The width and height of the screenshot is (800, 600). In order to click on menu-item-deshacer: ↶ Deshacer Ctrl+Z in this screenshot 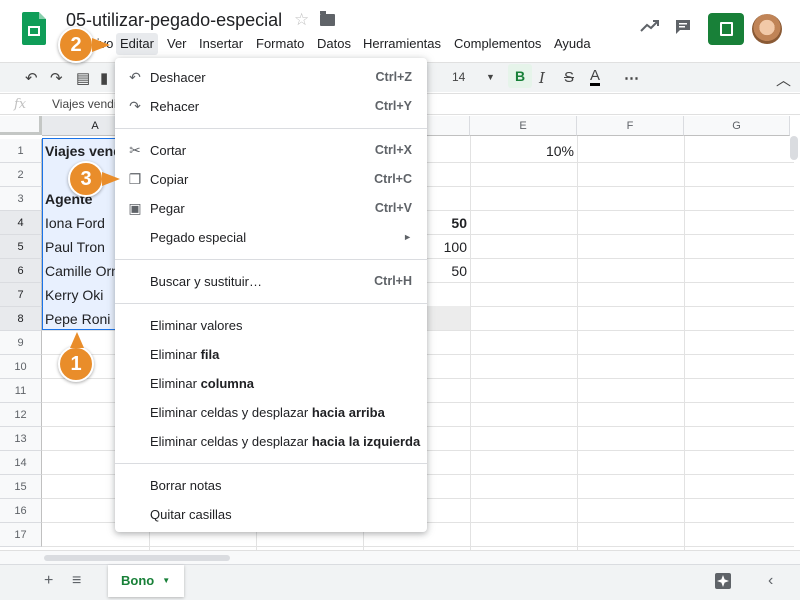, I will do `click(271, 77)`.